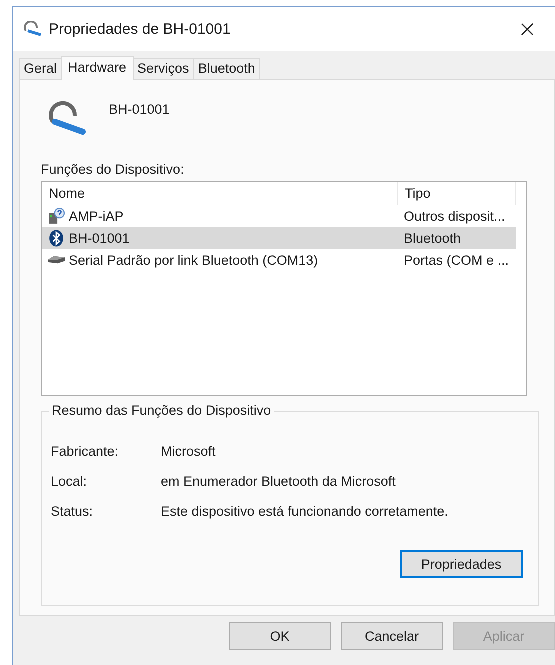  What do you see at coordinates (188, 451) in the screenshot?
I see `field-value: Microsoft` at bounding box center [188, 451].